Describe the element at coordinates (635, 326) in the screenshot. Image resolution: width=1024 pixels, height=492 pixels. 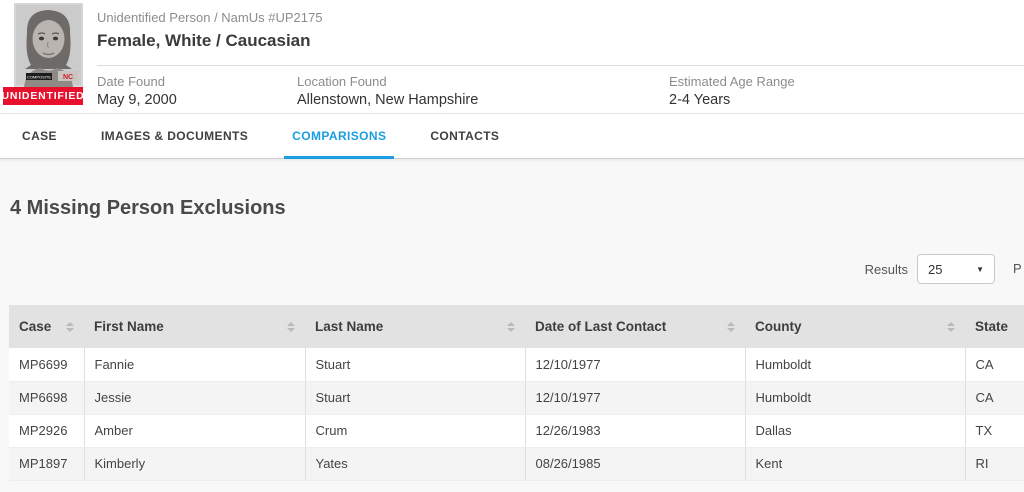
I see `column-header-date-of-last-contact: Date of Last Contact` at that location.